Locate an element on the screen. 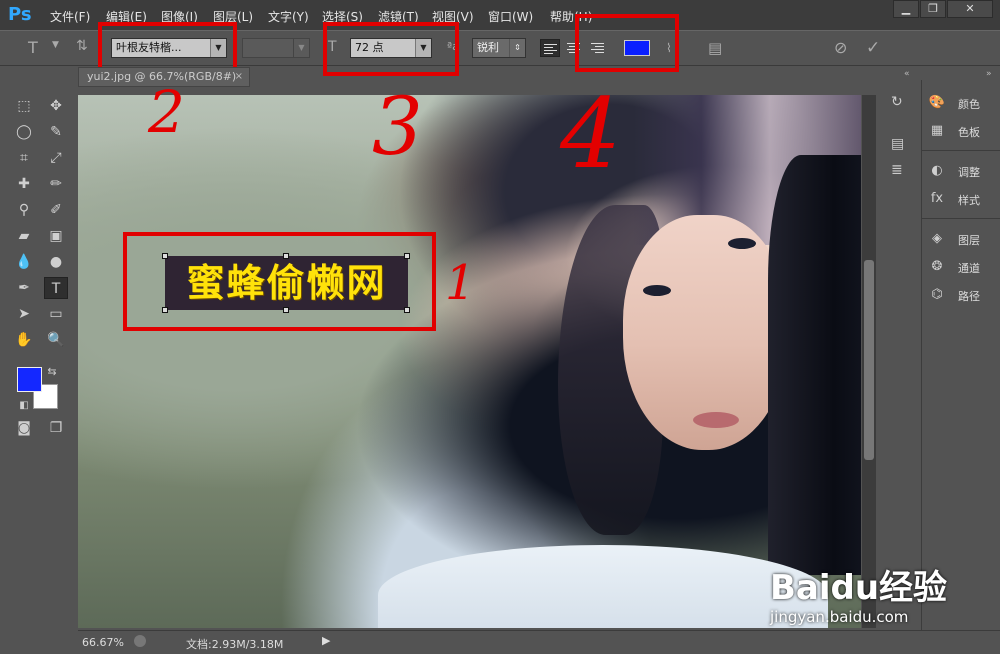  history-icon: ↻ is located at coordinates (897, 102).